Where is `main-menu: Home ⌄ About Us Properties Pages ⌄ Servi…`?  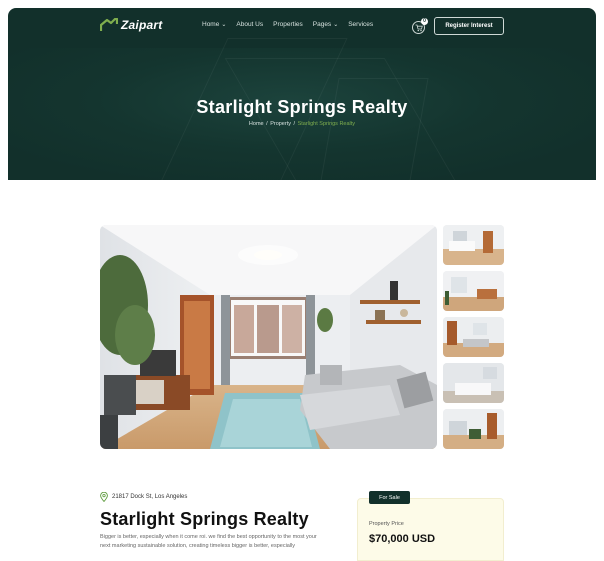
main-menu: Home ⌄ About Us Properties Pages ⌄ Servi… is located at coordinates (287, 24).